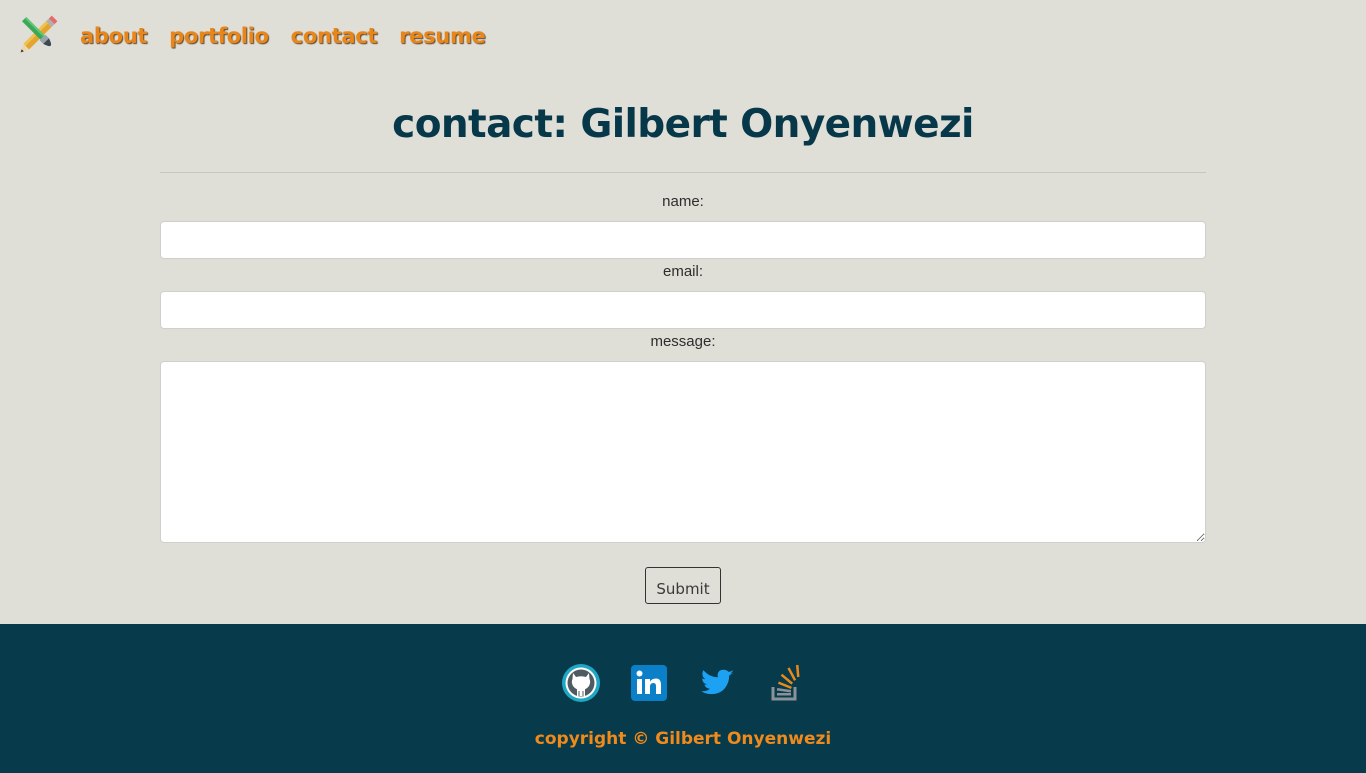  What do you see at coordinates (219, 36) in the screenshot?
I see `nav-link-portfolio: portfolio` at bounding box center [219, 36].